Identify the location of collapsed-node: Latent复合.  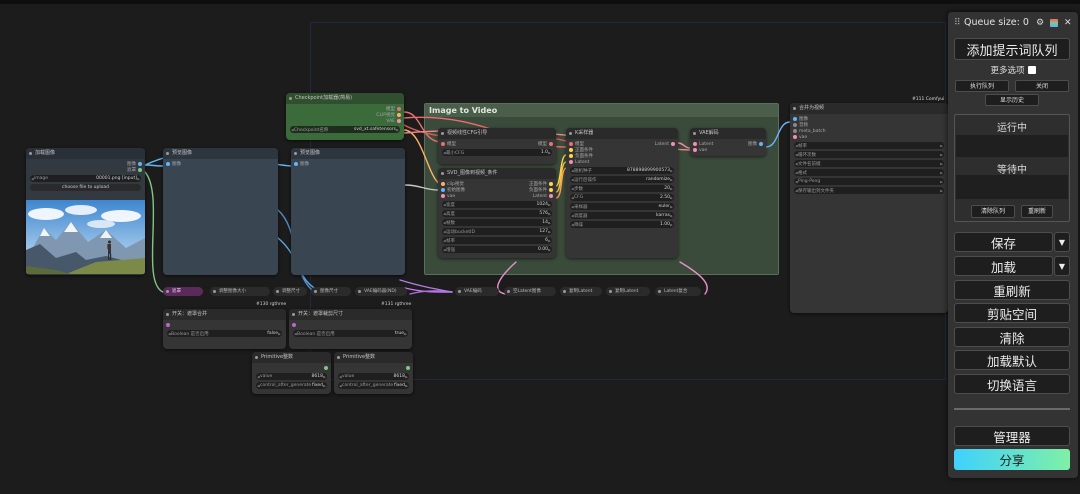
(678, 291).